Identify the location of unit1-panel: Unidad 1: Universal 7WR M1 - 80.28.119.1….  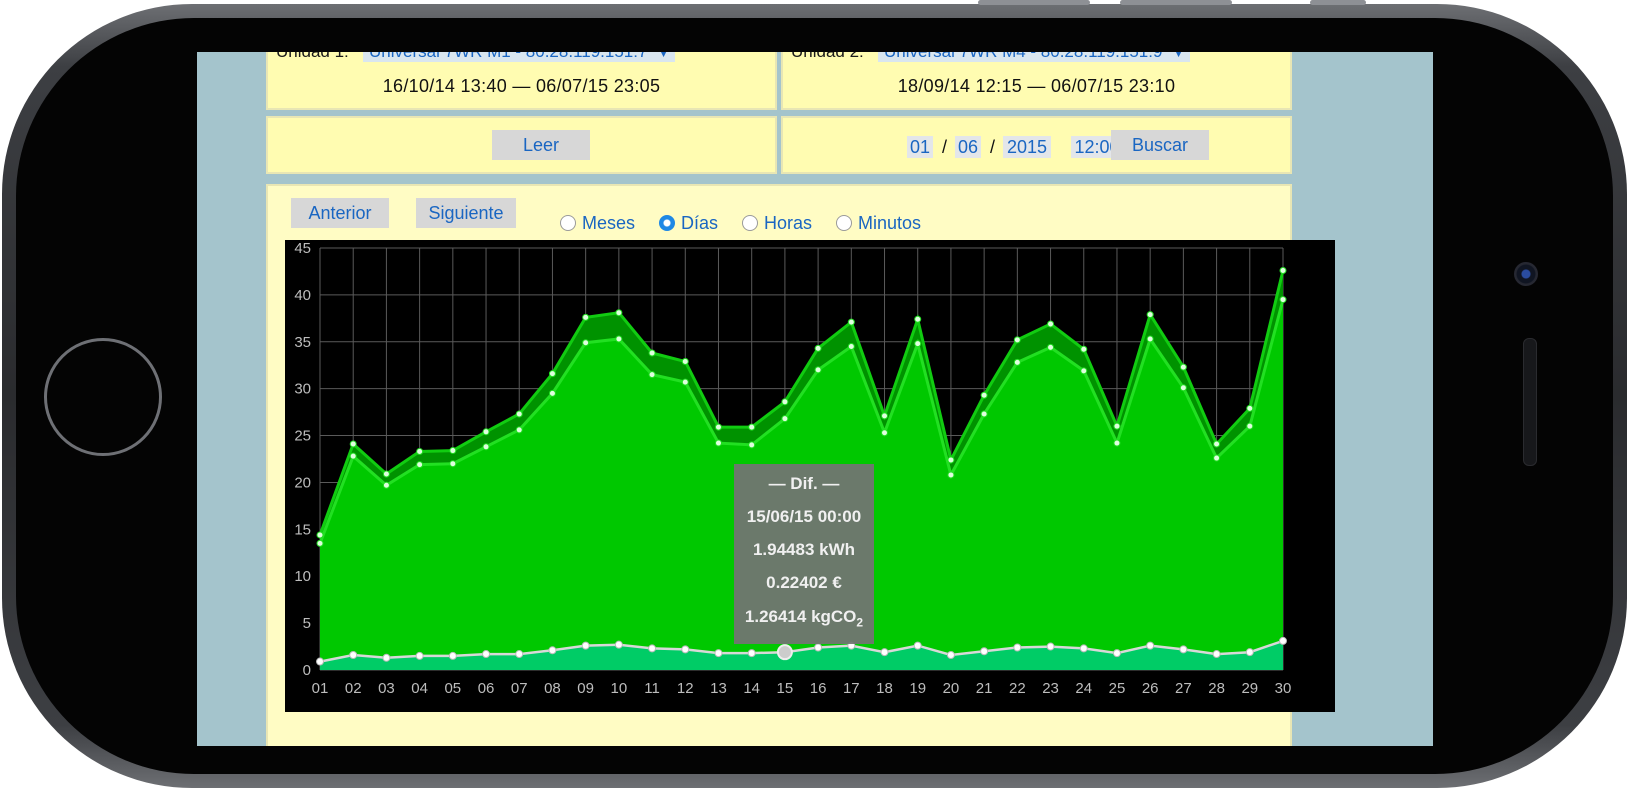
(521, 81).